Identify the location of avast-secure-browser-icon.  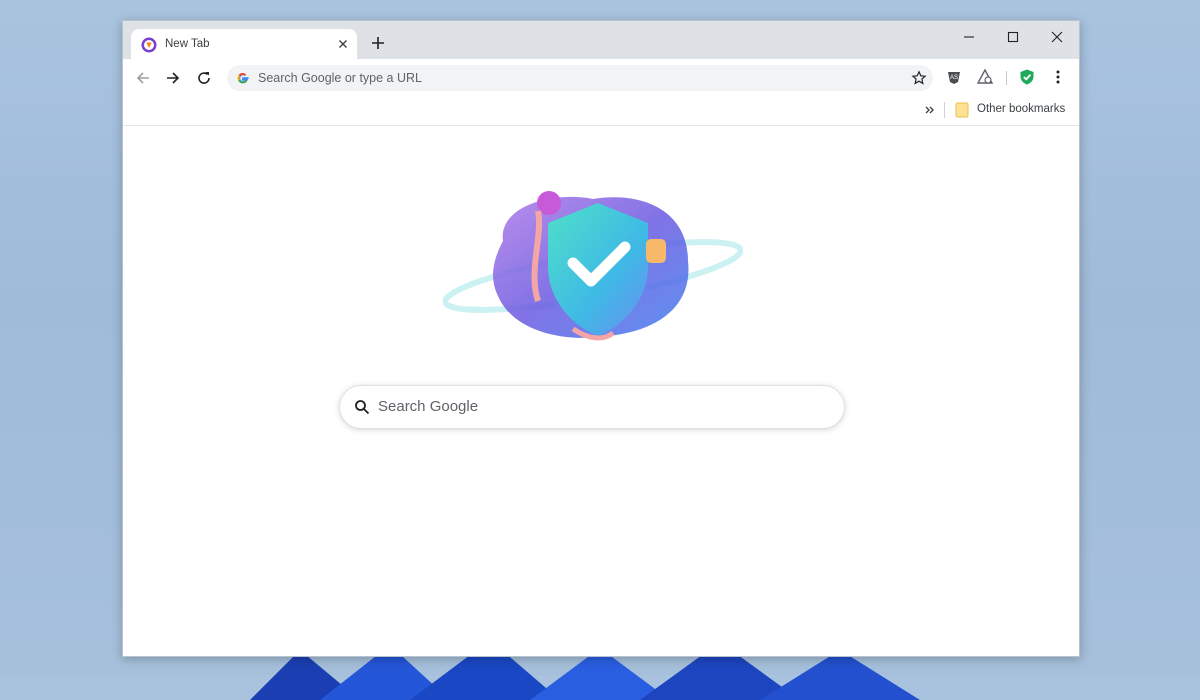
(149, 45).